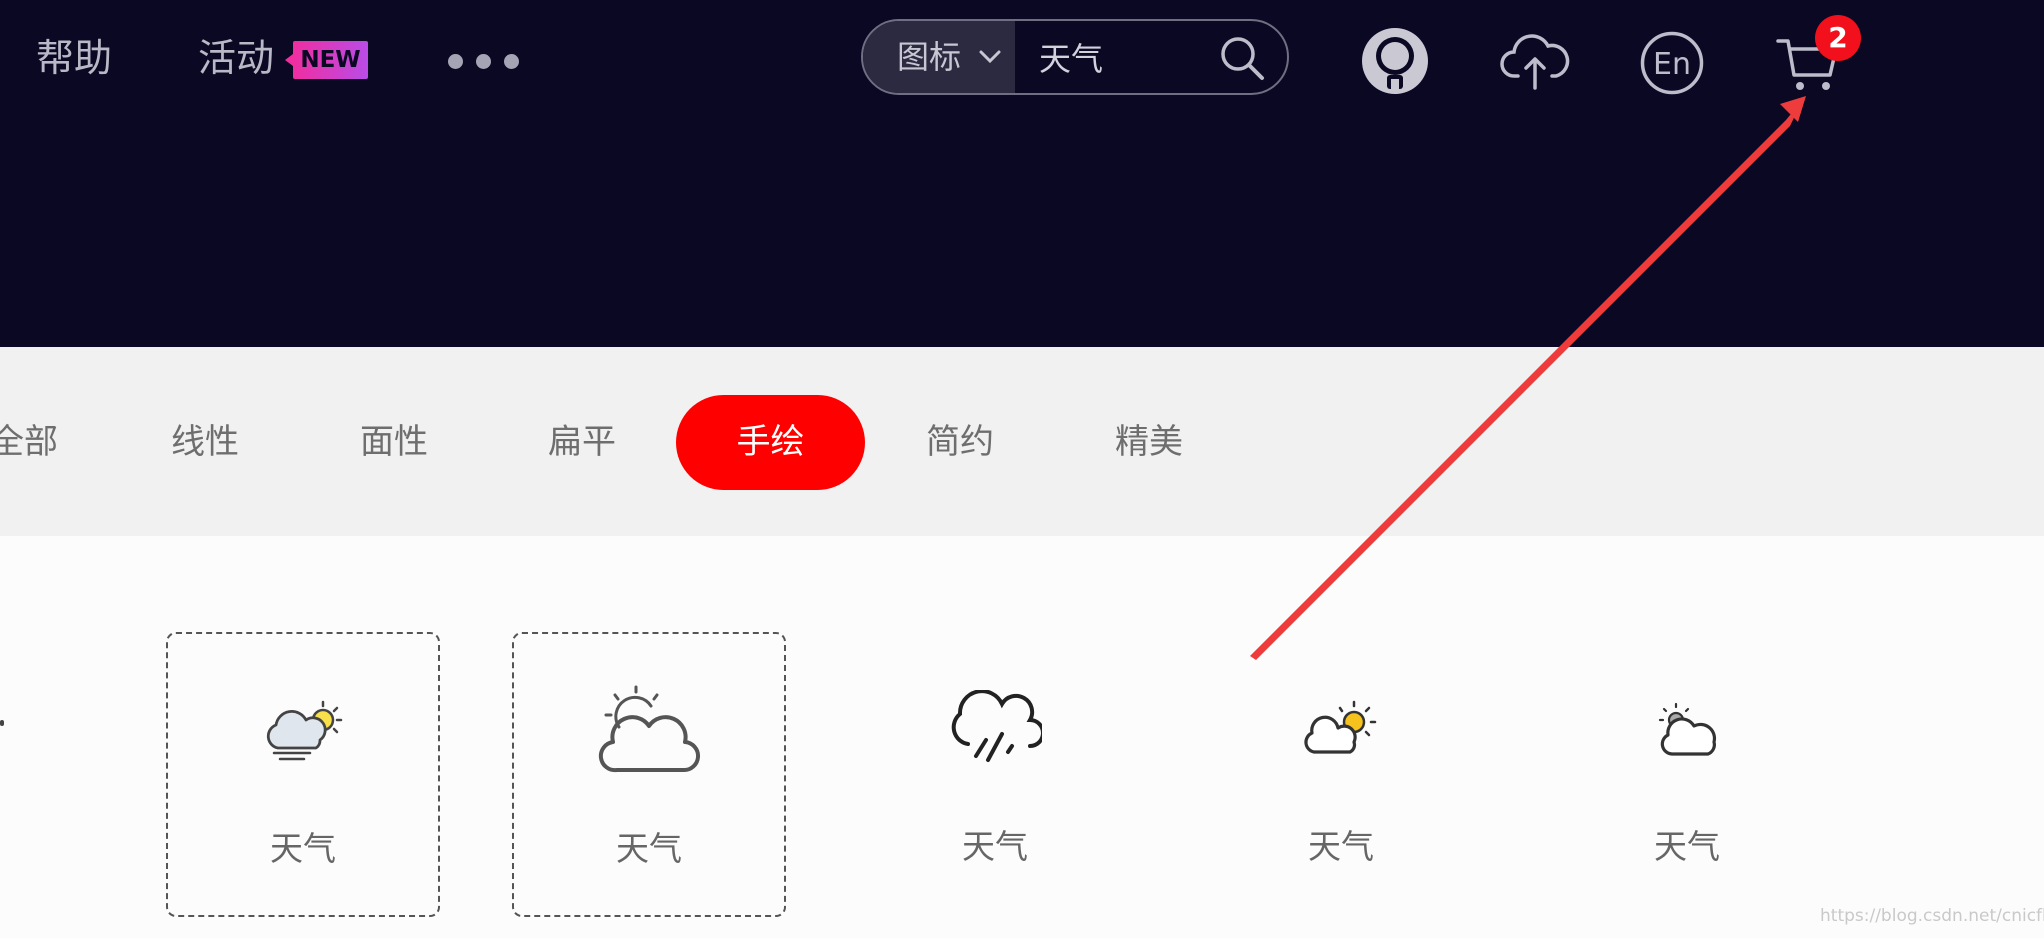 The image size is (2044, 938). Describe the element at coordinates (1687, 729) in the screenshot. I see `sun-cloud-small-icon` at that location.